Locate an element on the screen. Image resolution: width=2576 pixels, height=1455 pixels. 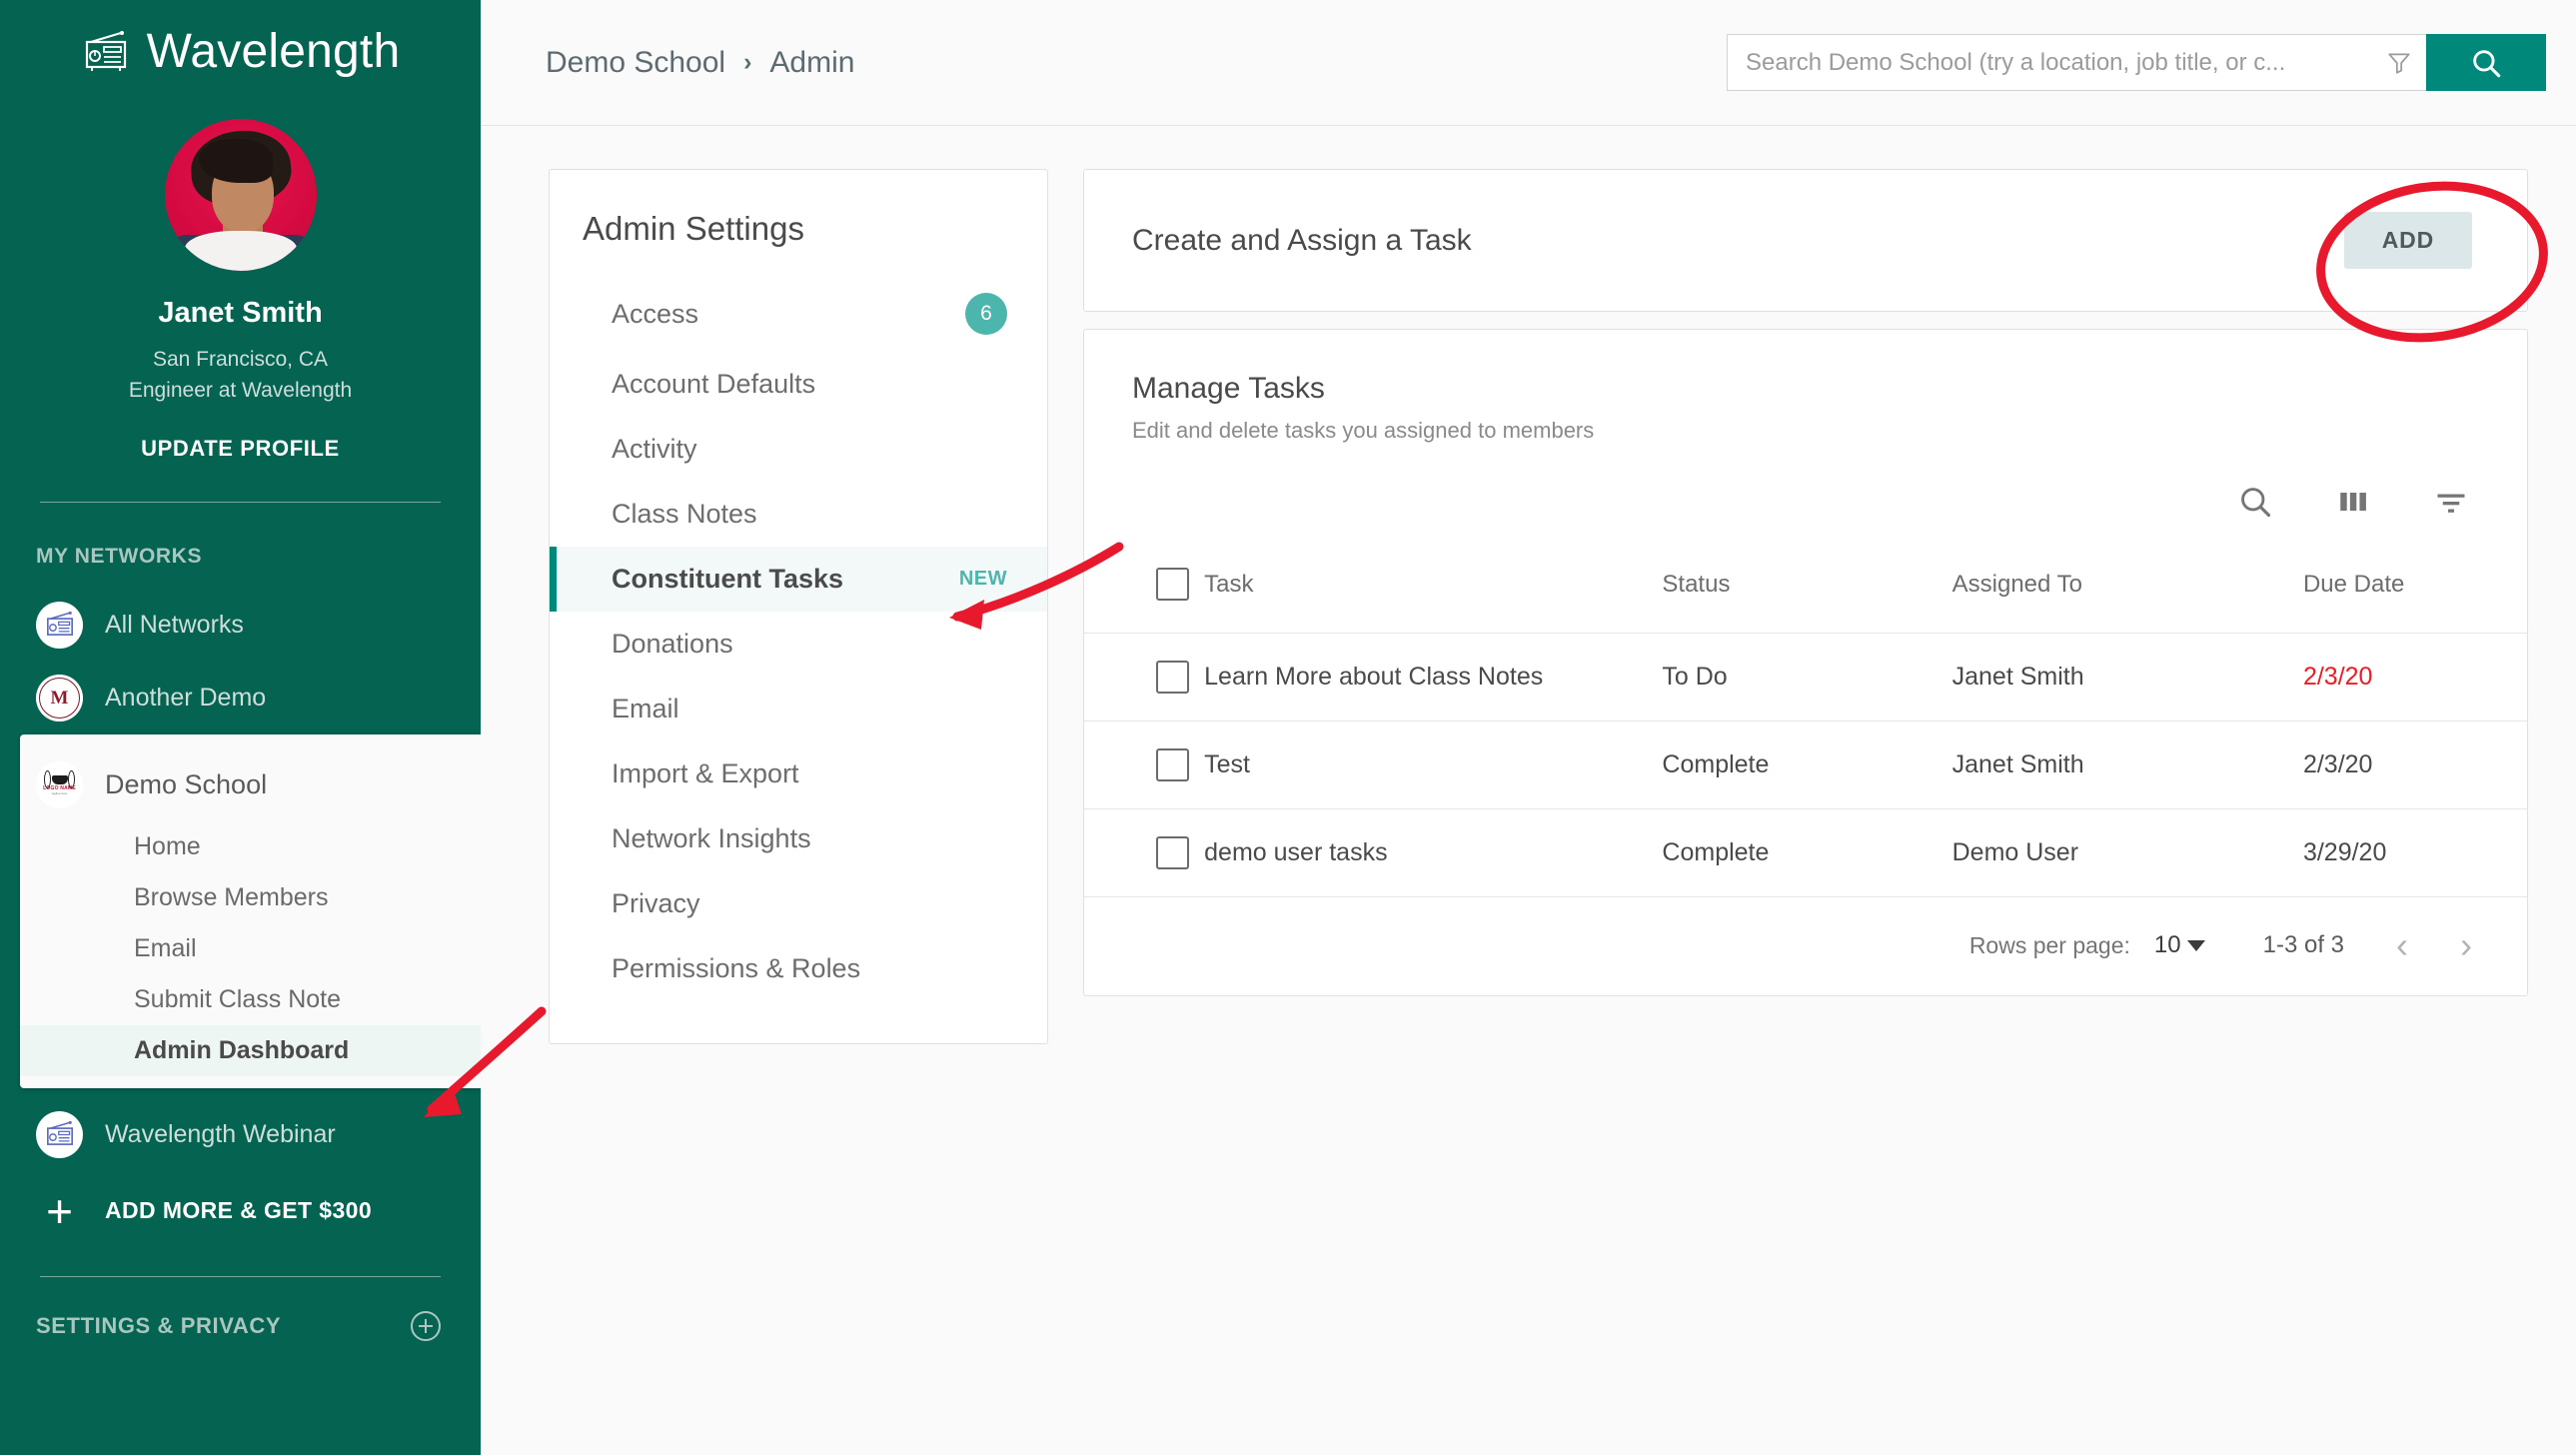
rows-per-page-select: 10 is located at coordinates (2179, 945).